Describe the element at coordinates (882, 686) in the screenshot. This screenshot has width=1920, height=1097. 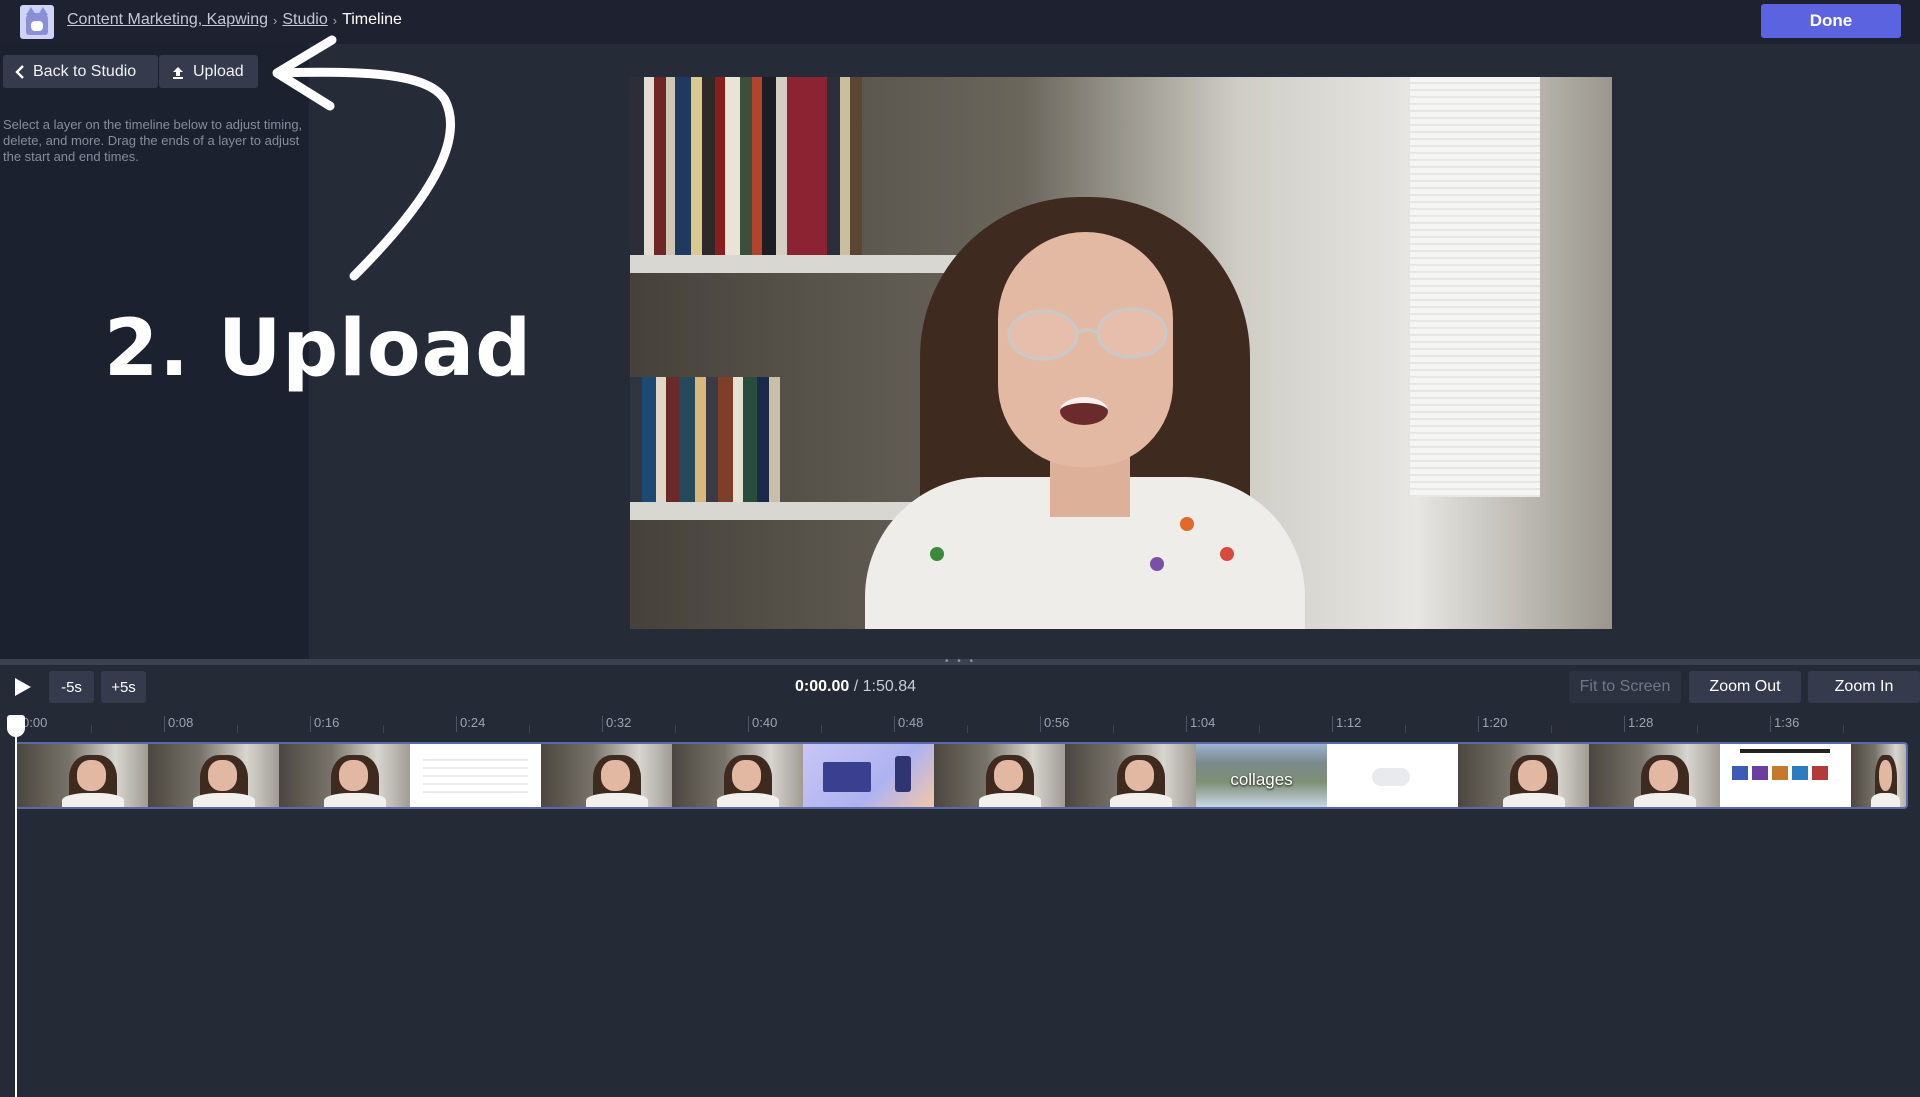
I see `total-time: / 1:50.84` at that location.